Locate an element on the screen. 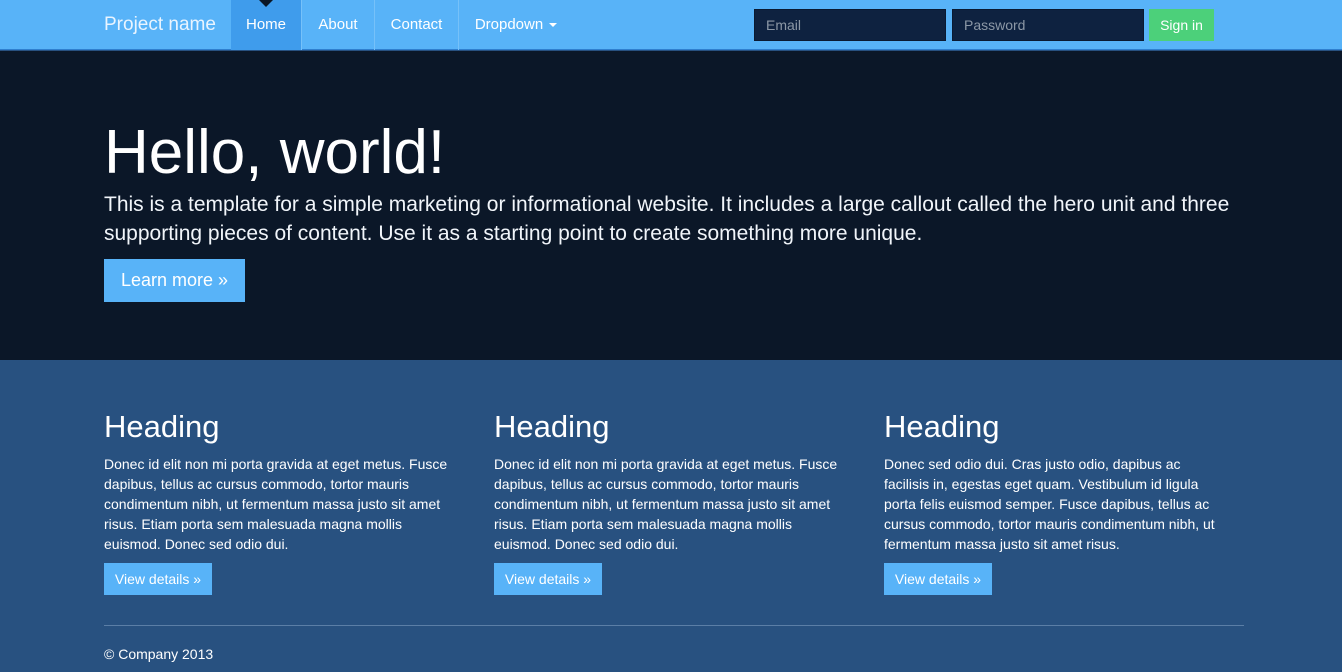 This screenshot has width=1342, height=672. sign-in-button: Sign in is located at coordinates (1181, 25).